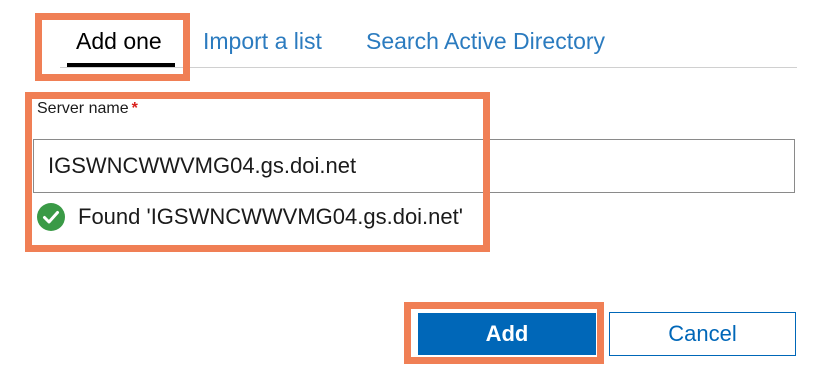 Image resolution: width=831 pixels, height=381 pixels. What do you see at coordinates (134, 108) in the screenshot?
I see `required-asterisk: *` at bounding box center [134, 108].